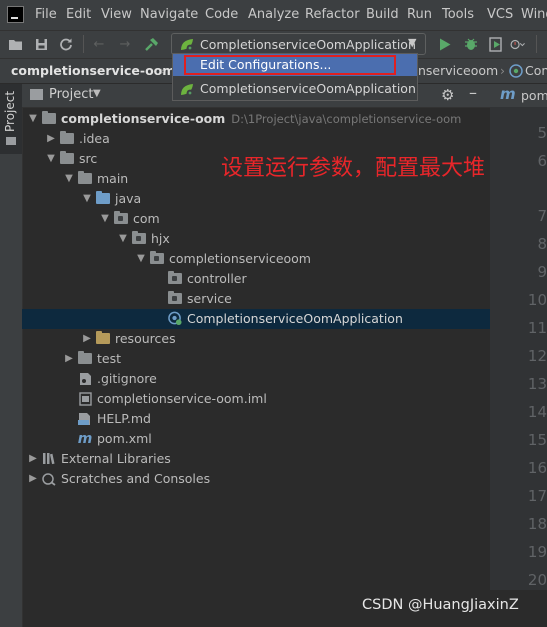  I want to click on run-icon, so click(445, 44).